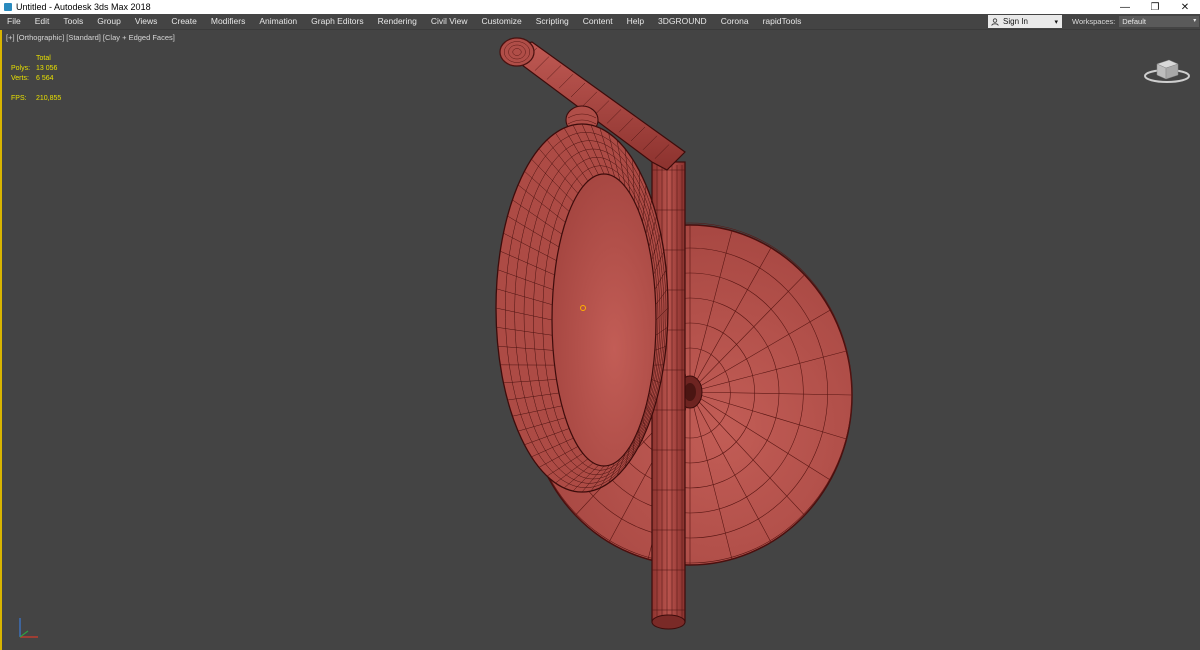 The image size is (1200, 650). I want to click on menu-content: Content, so click(598, 21).